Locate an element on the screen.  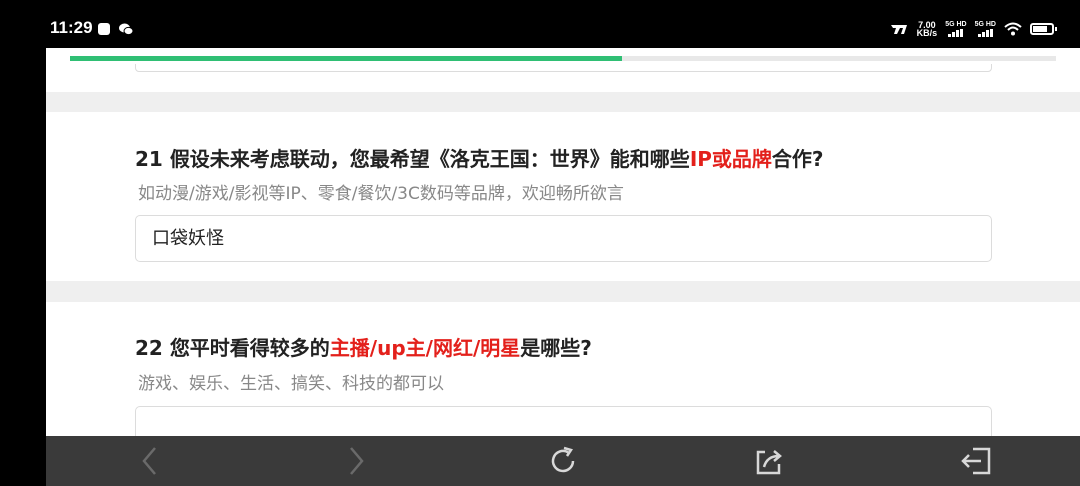
share-button is located at coordinates (769, 461).